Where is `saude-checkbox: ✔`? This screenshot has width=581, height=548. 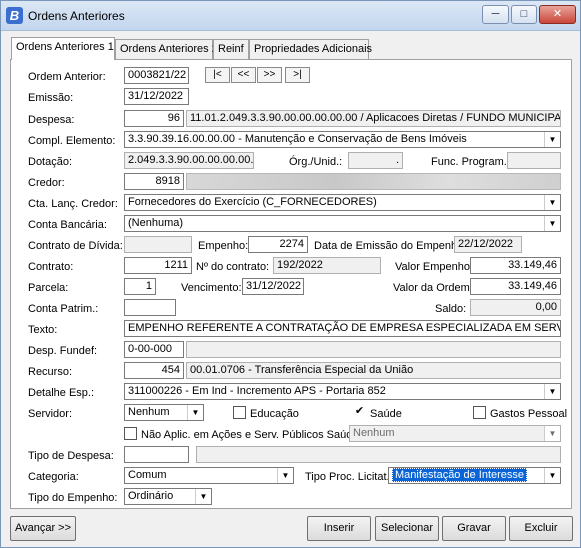
saude-checkbox: ✔ is located at coordinates (359, 412).